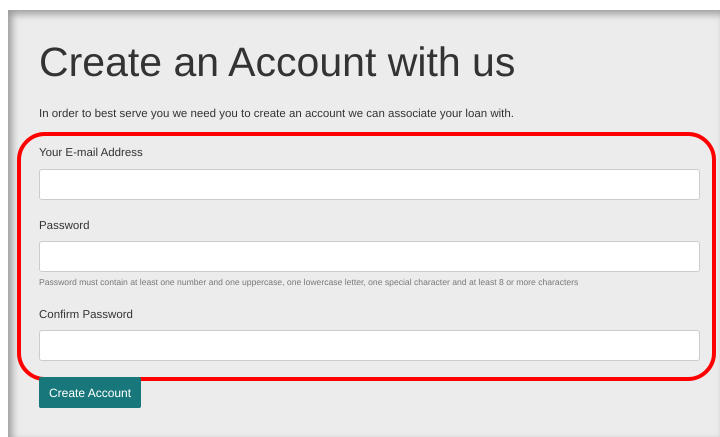 The width and height of the screenshot is (720, 437). What do you see at coordinates (309, 282) in the screenshot?
I see `help-text: Password must contain at least one number and one uppercase, one lowercase letter, one special character and at least 8 or more characters` at bounding box center [309, 282].